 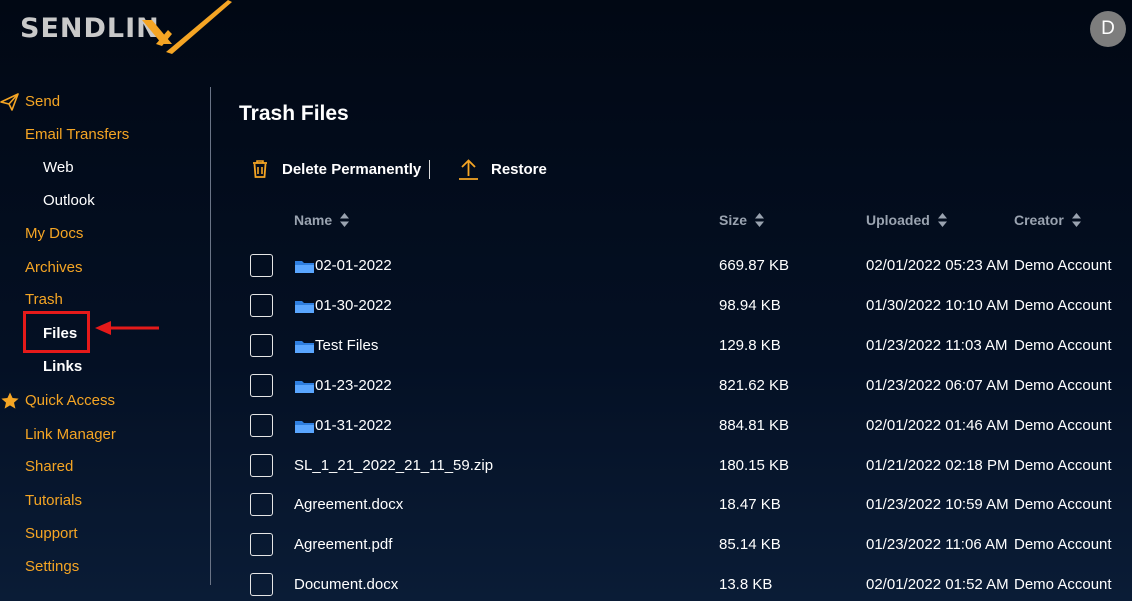 What do you see at coordinates (937, 584) in the screenshot?
I see `upload-date: 02/01/2022 01:52 AM` at bounding box center [937, 584].